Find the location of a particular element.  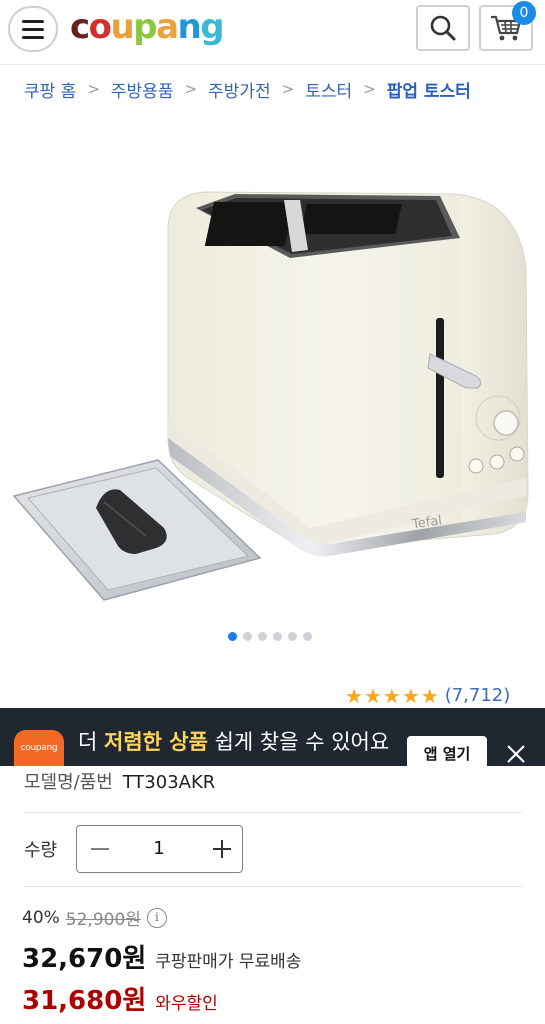

quantity-value: 1 is located at coordinates (159, 848).